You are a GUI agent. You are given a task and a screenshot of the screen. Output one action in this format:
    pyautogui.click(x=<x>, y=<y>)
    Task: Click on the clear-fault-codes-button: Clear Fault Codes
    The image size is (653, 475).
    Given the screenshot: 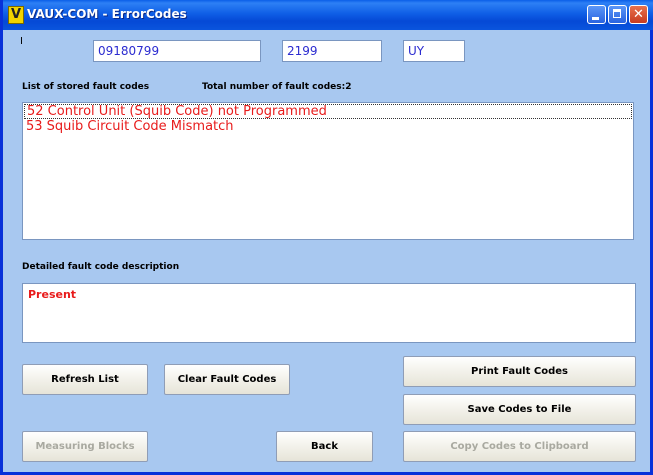 What is the action you would take?
    pyautogui.click(x=227, y=379)
    